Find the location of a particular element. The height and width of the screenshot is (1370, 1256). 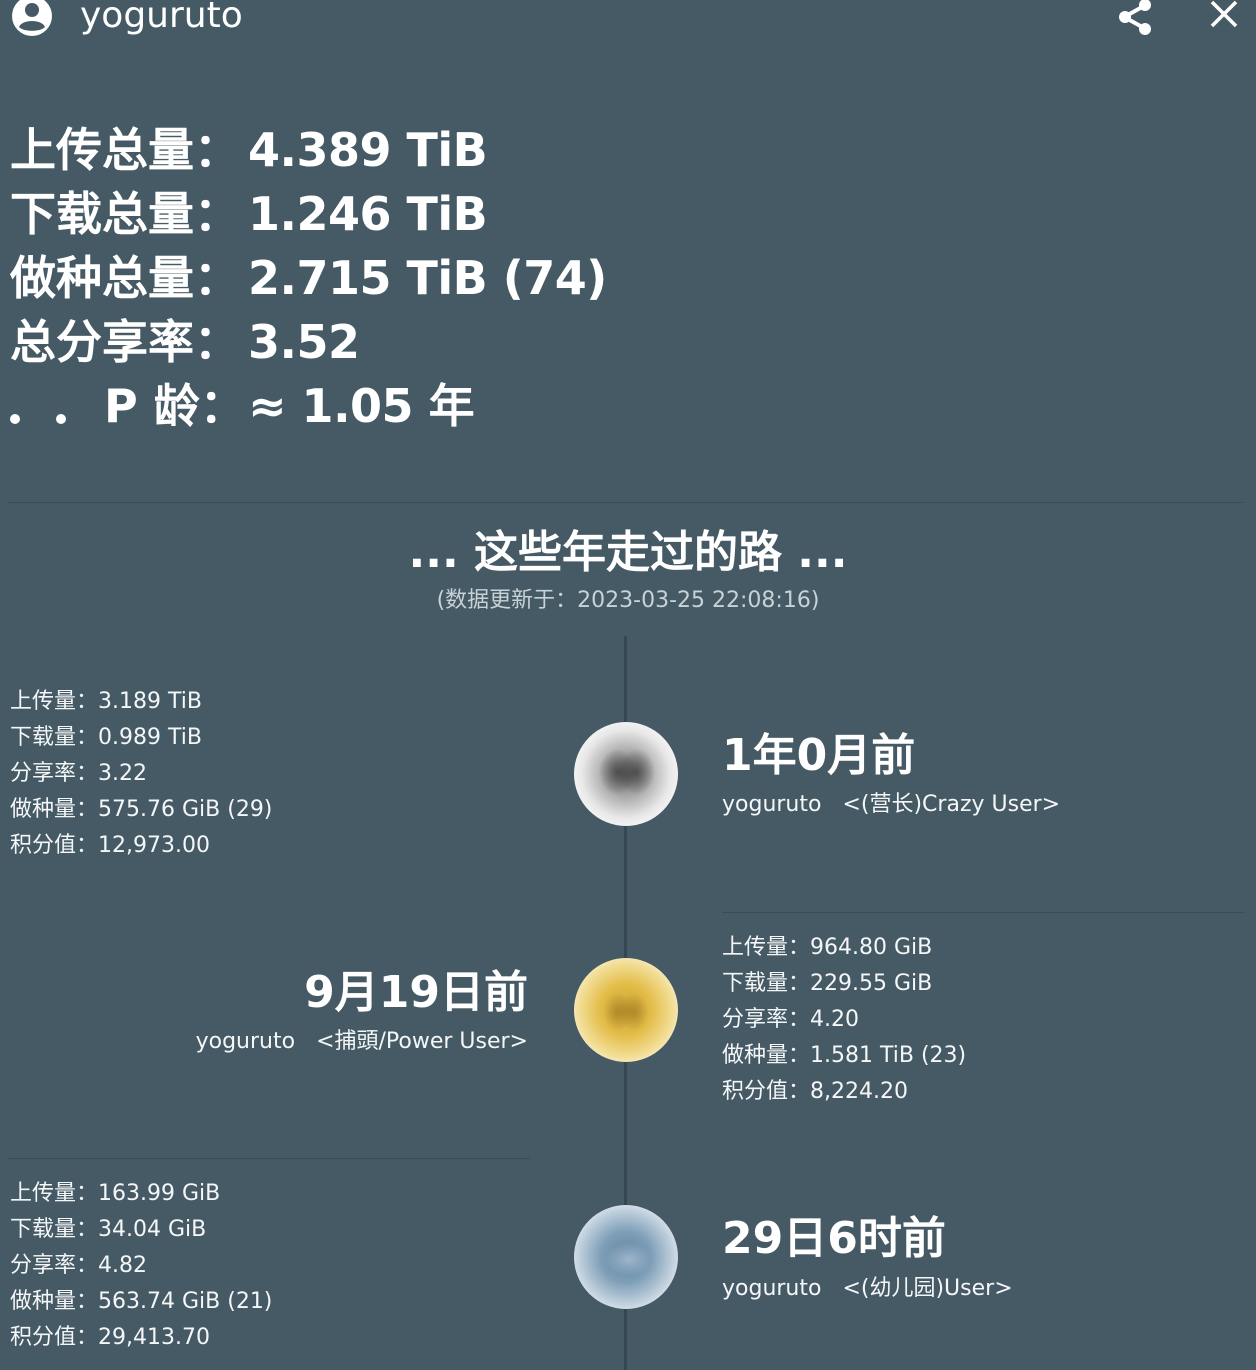

stat-row: 做种量：575.76 GiB (29) is located at coordinates (141, 810).